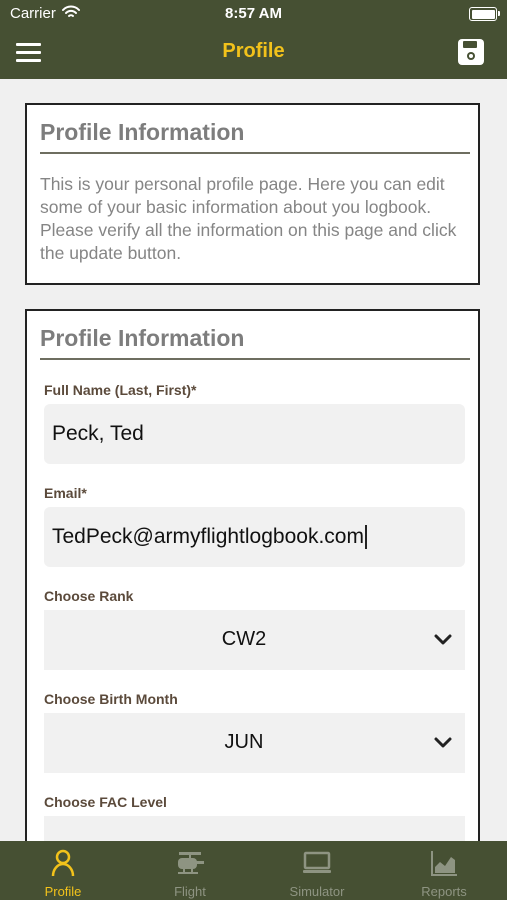 The image size is (507, 900). What do you see at coordinates (365, 537) in the screenshot?
I see `text-caret` at bounding box center [365, 537].